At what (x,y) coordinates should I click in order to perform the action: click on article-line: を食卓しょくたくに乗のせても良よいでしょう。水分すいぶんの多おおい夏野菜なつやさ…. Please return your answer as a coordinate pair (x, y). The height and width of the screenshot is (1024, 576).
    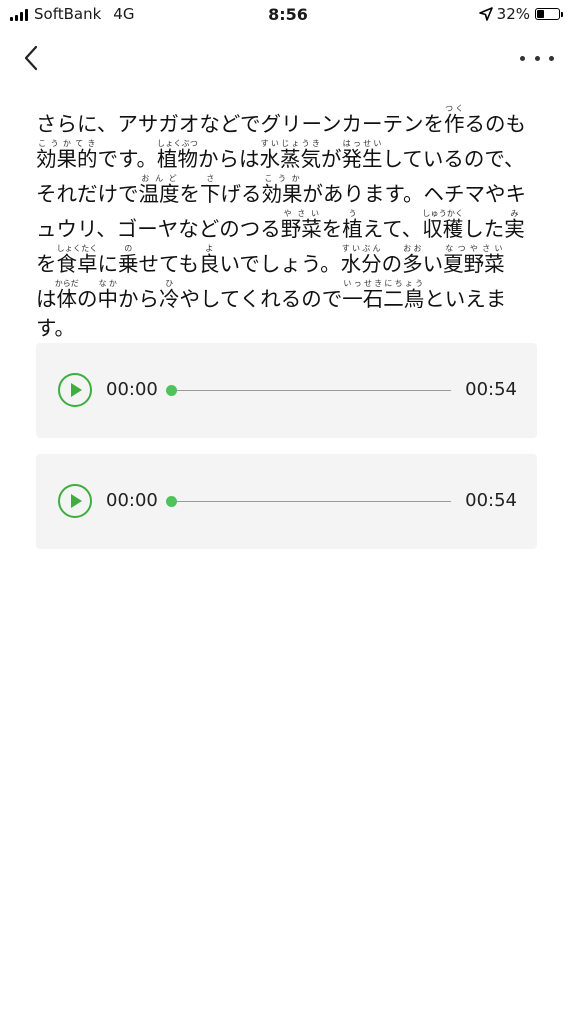
    Looking at the image, I should click on (286, 261).